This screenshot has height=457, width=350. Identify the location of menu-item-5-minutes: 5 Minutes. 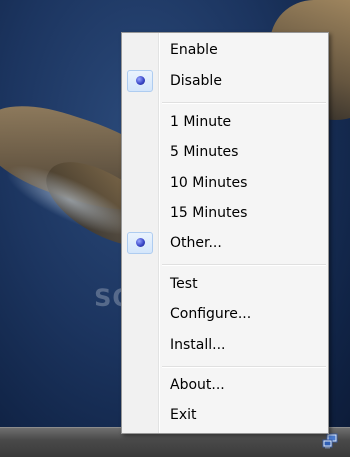
(225, 153).